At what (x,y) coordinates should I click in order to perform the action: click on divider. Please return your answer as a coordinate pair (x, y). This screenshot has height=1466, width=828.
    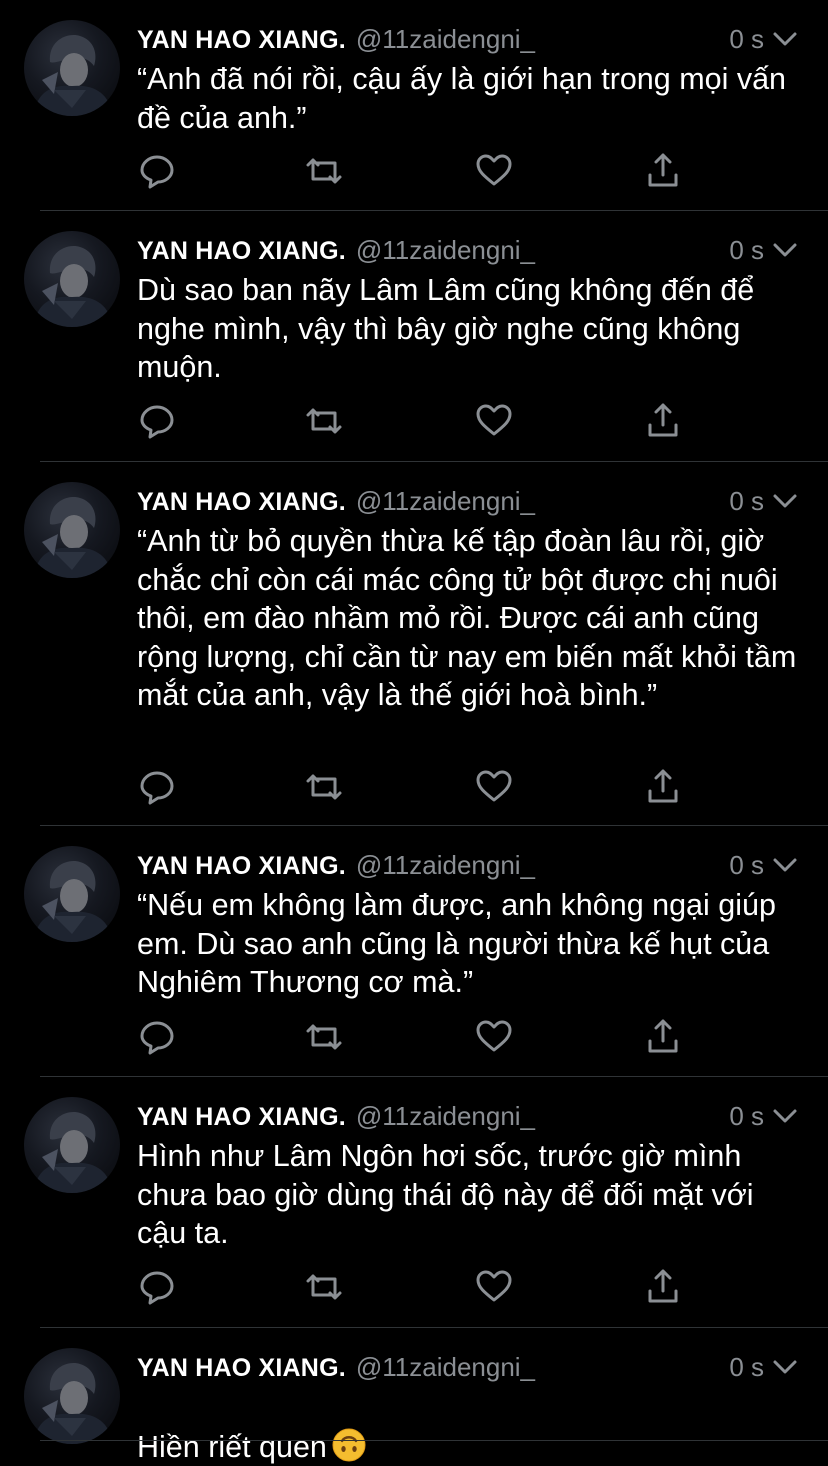
    Looking at the image, I should click on (434, 1440).